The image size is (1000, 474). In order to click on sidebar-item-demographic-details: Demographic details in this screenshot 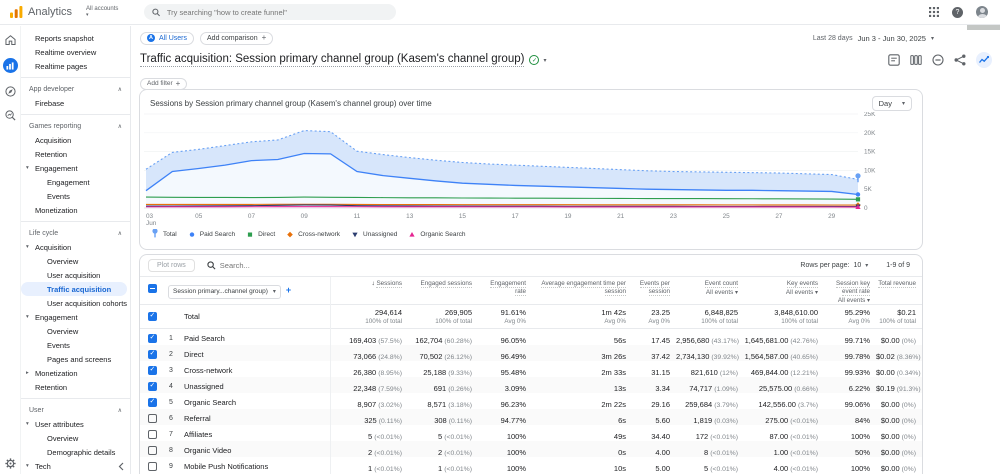, I will do `click(75, 452)`.